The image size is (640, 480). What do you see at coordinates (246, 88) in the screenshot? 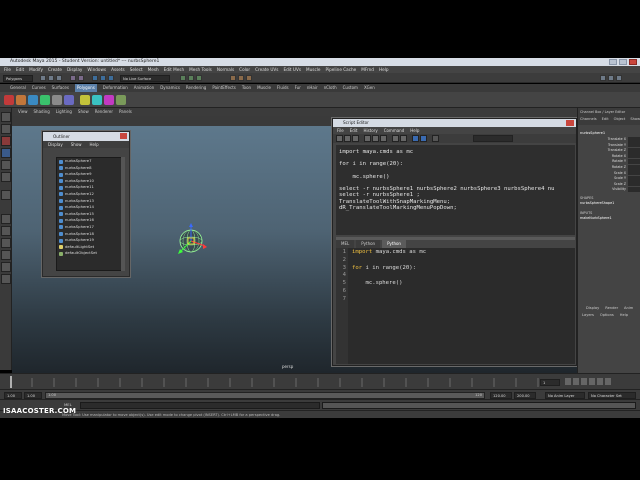
I see `shelf-tab-toon: Toon` at bounding box center [246, 88].